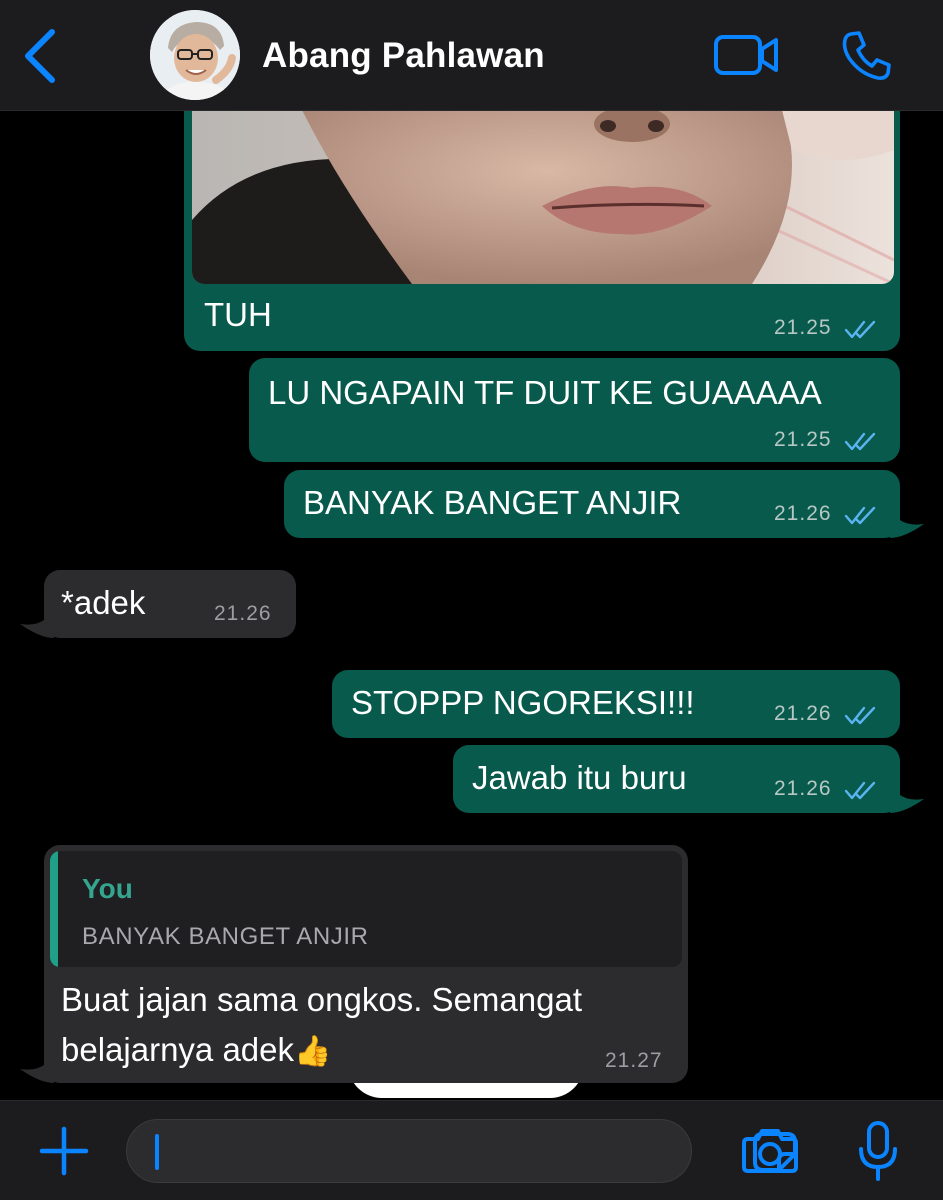 Image resolution: width=943 pixels, height=1200 pixels. Describe the element at coordinates (545, 392) in the screenshot. I see `message-text: LU NGAPAIN TF DUIT KE GUAAAAA` at that location.